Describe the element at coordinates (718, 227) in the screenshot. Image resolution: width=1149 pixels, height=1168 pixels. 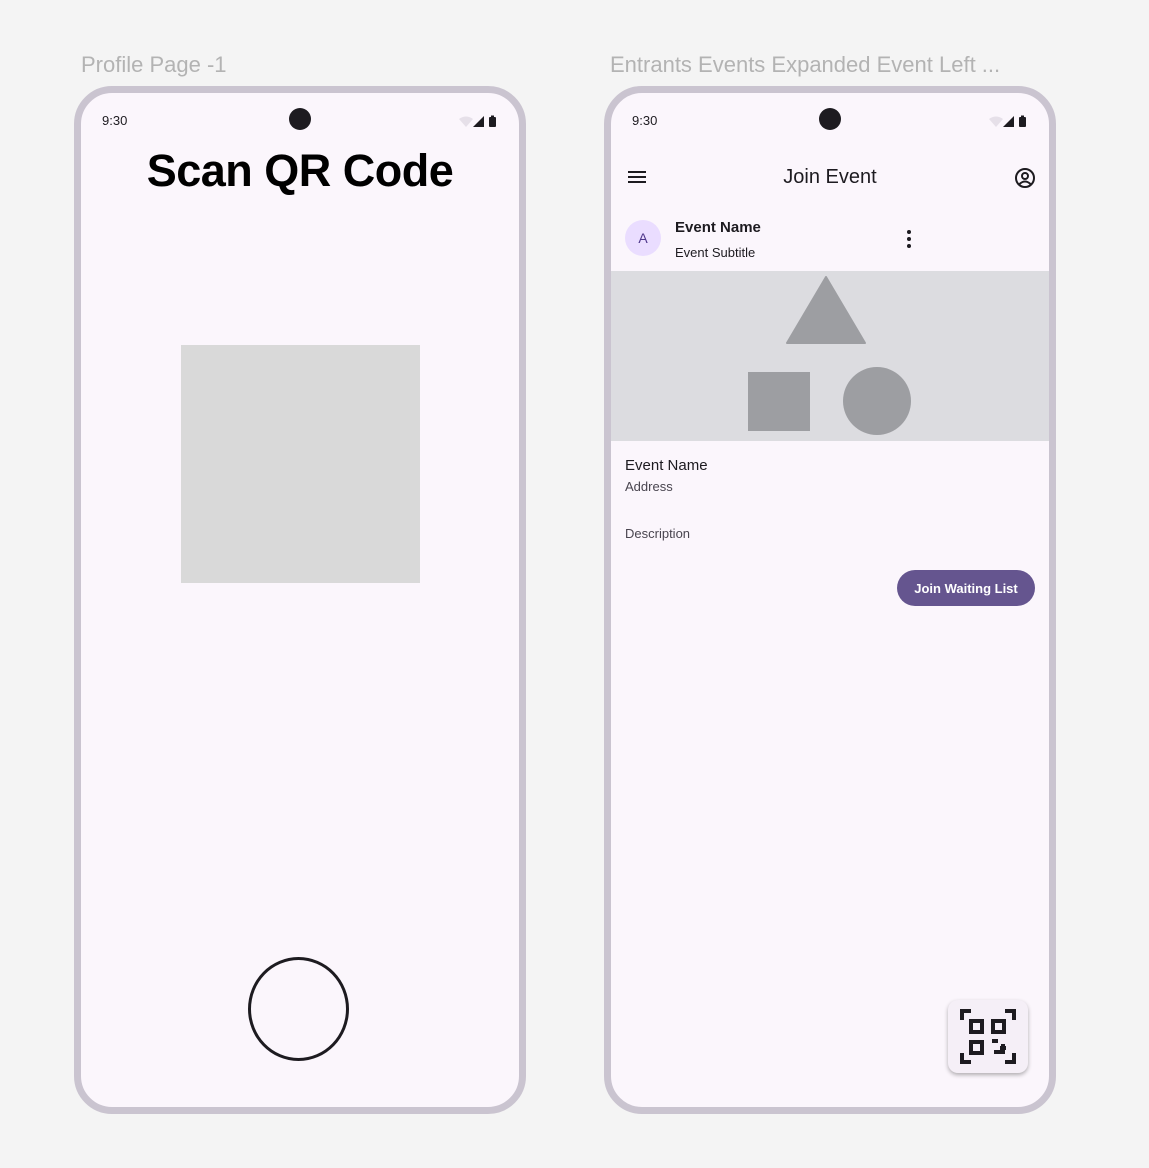
I see `card-title: Event Name` at that location.